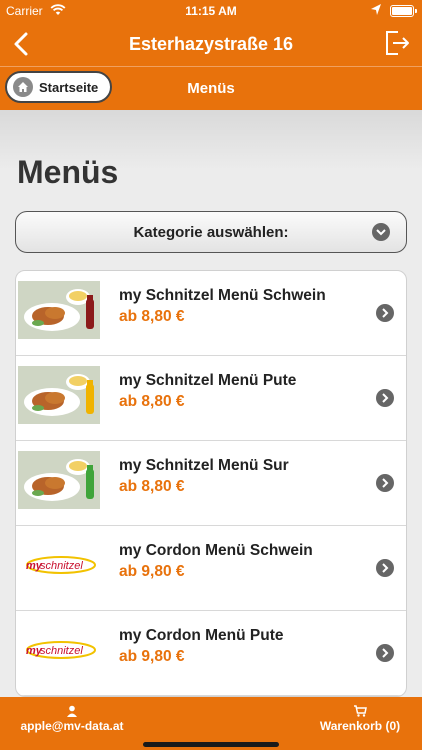 The height and width of the screenshot is (750, 422). What do you see at coordinates (72, 711) in the screenshot?
I see `user-icon` at bounding box center [72, 711].